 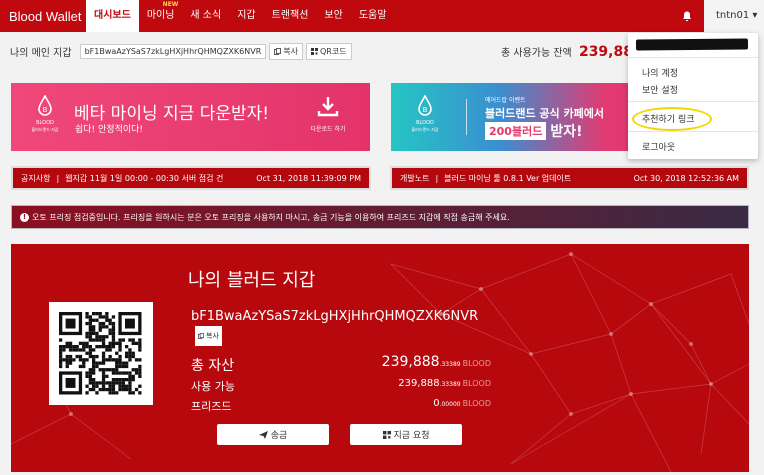 I want to click on send-button: 송금, so click(x=273, y=434).